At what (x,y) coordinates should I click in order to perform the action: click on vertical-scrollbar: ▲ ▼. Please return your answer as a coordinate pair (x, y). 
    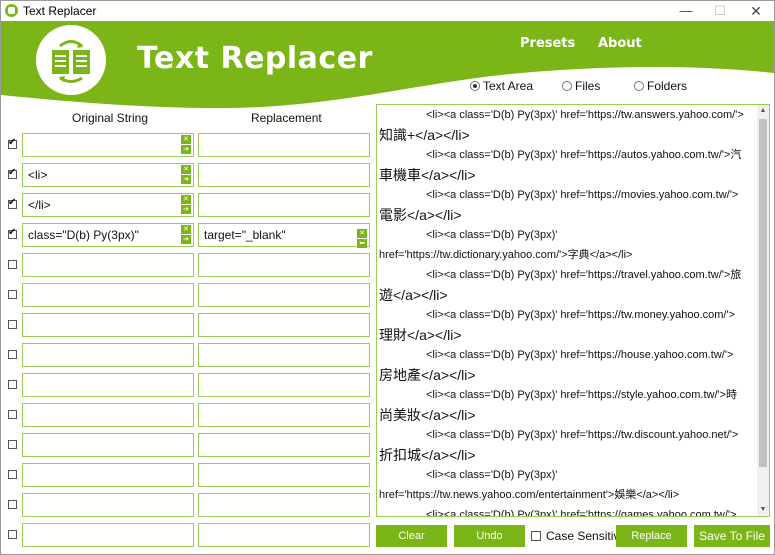
    Looking at the image, I should click on (763, 310).